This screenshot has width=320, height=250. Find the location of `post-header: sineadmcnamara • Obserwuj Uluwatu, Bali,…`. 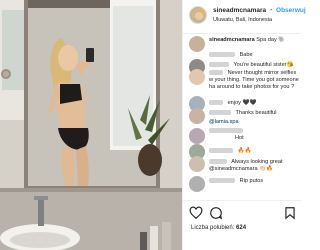

post-header: sineadmcnamara • Obserwuj Uluwatu, Bali,… is located at coordinates (244, 17).